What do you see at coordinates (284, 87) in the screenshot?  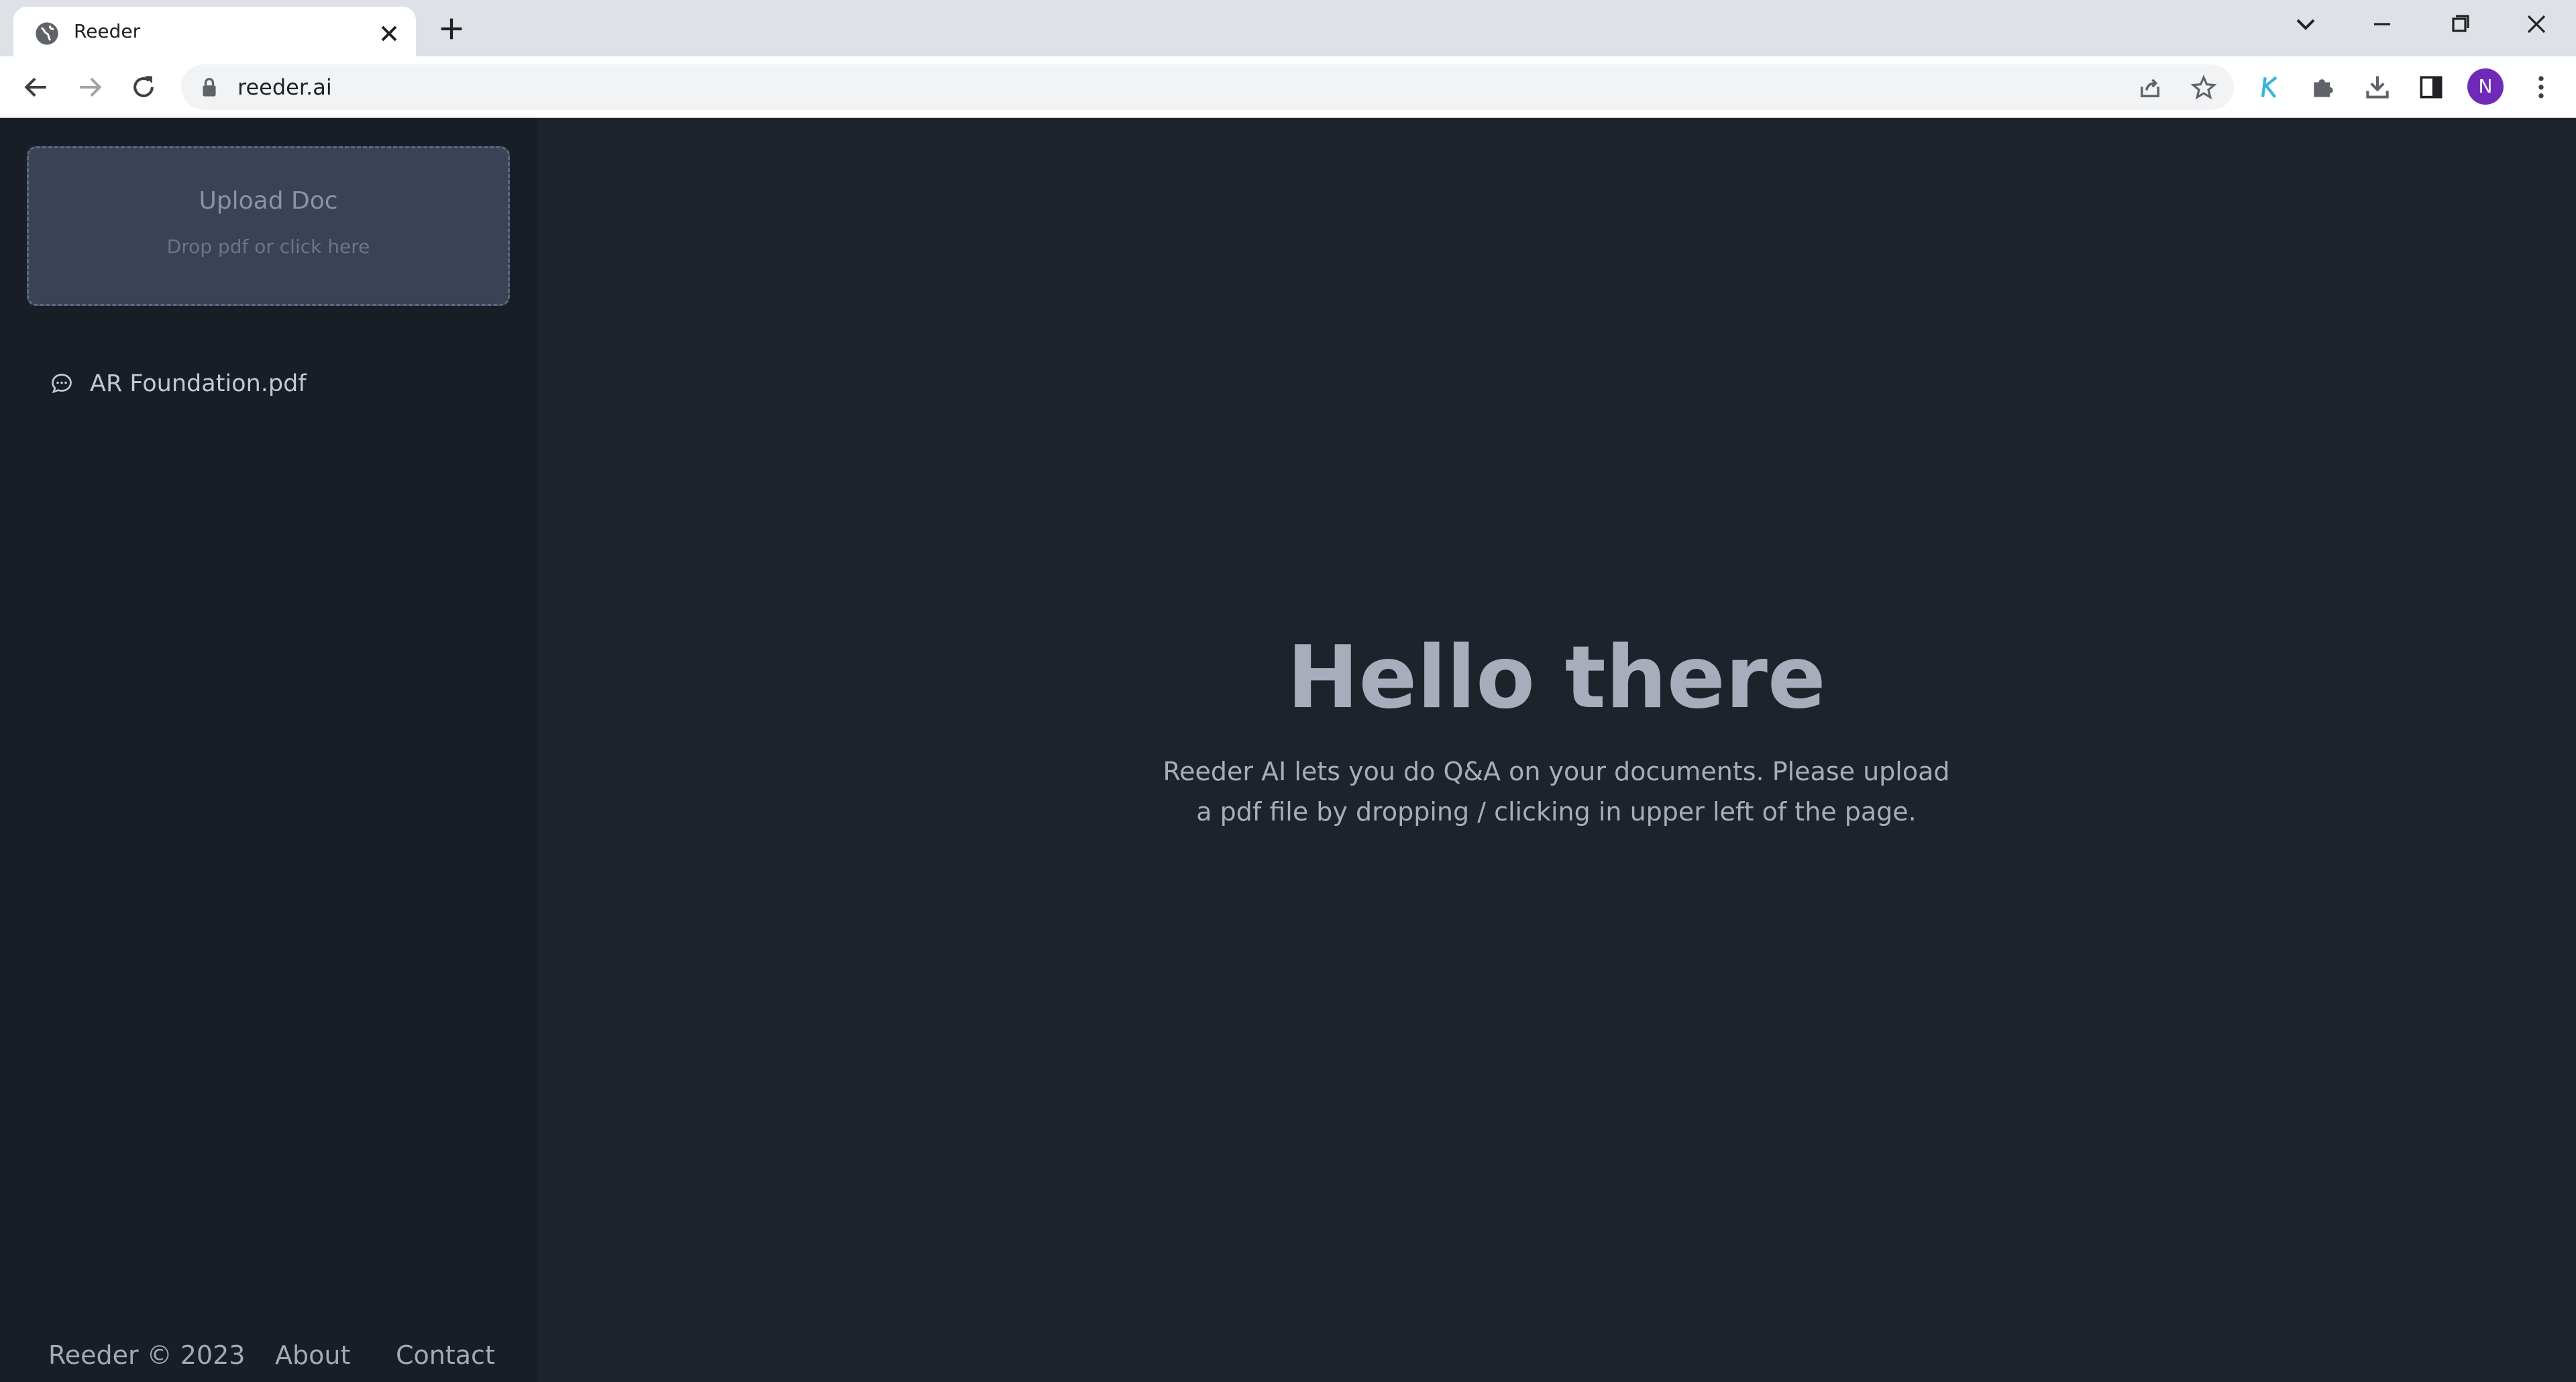 I see `url-text: reeder.ai` at bounding box center [284, 87].